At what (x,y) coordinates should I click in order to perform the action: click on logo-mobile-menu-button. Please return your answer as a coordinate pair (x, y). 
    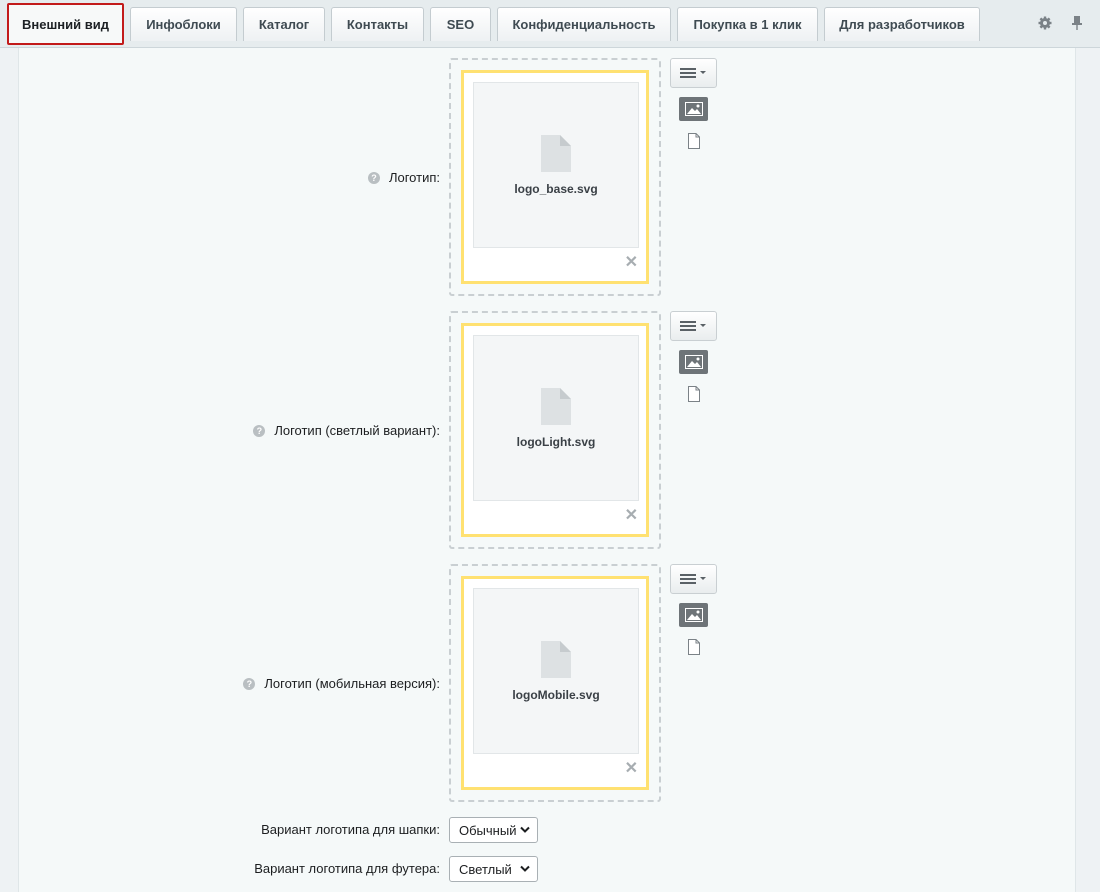
    Looking at the image, I should click on (693, 579).